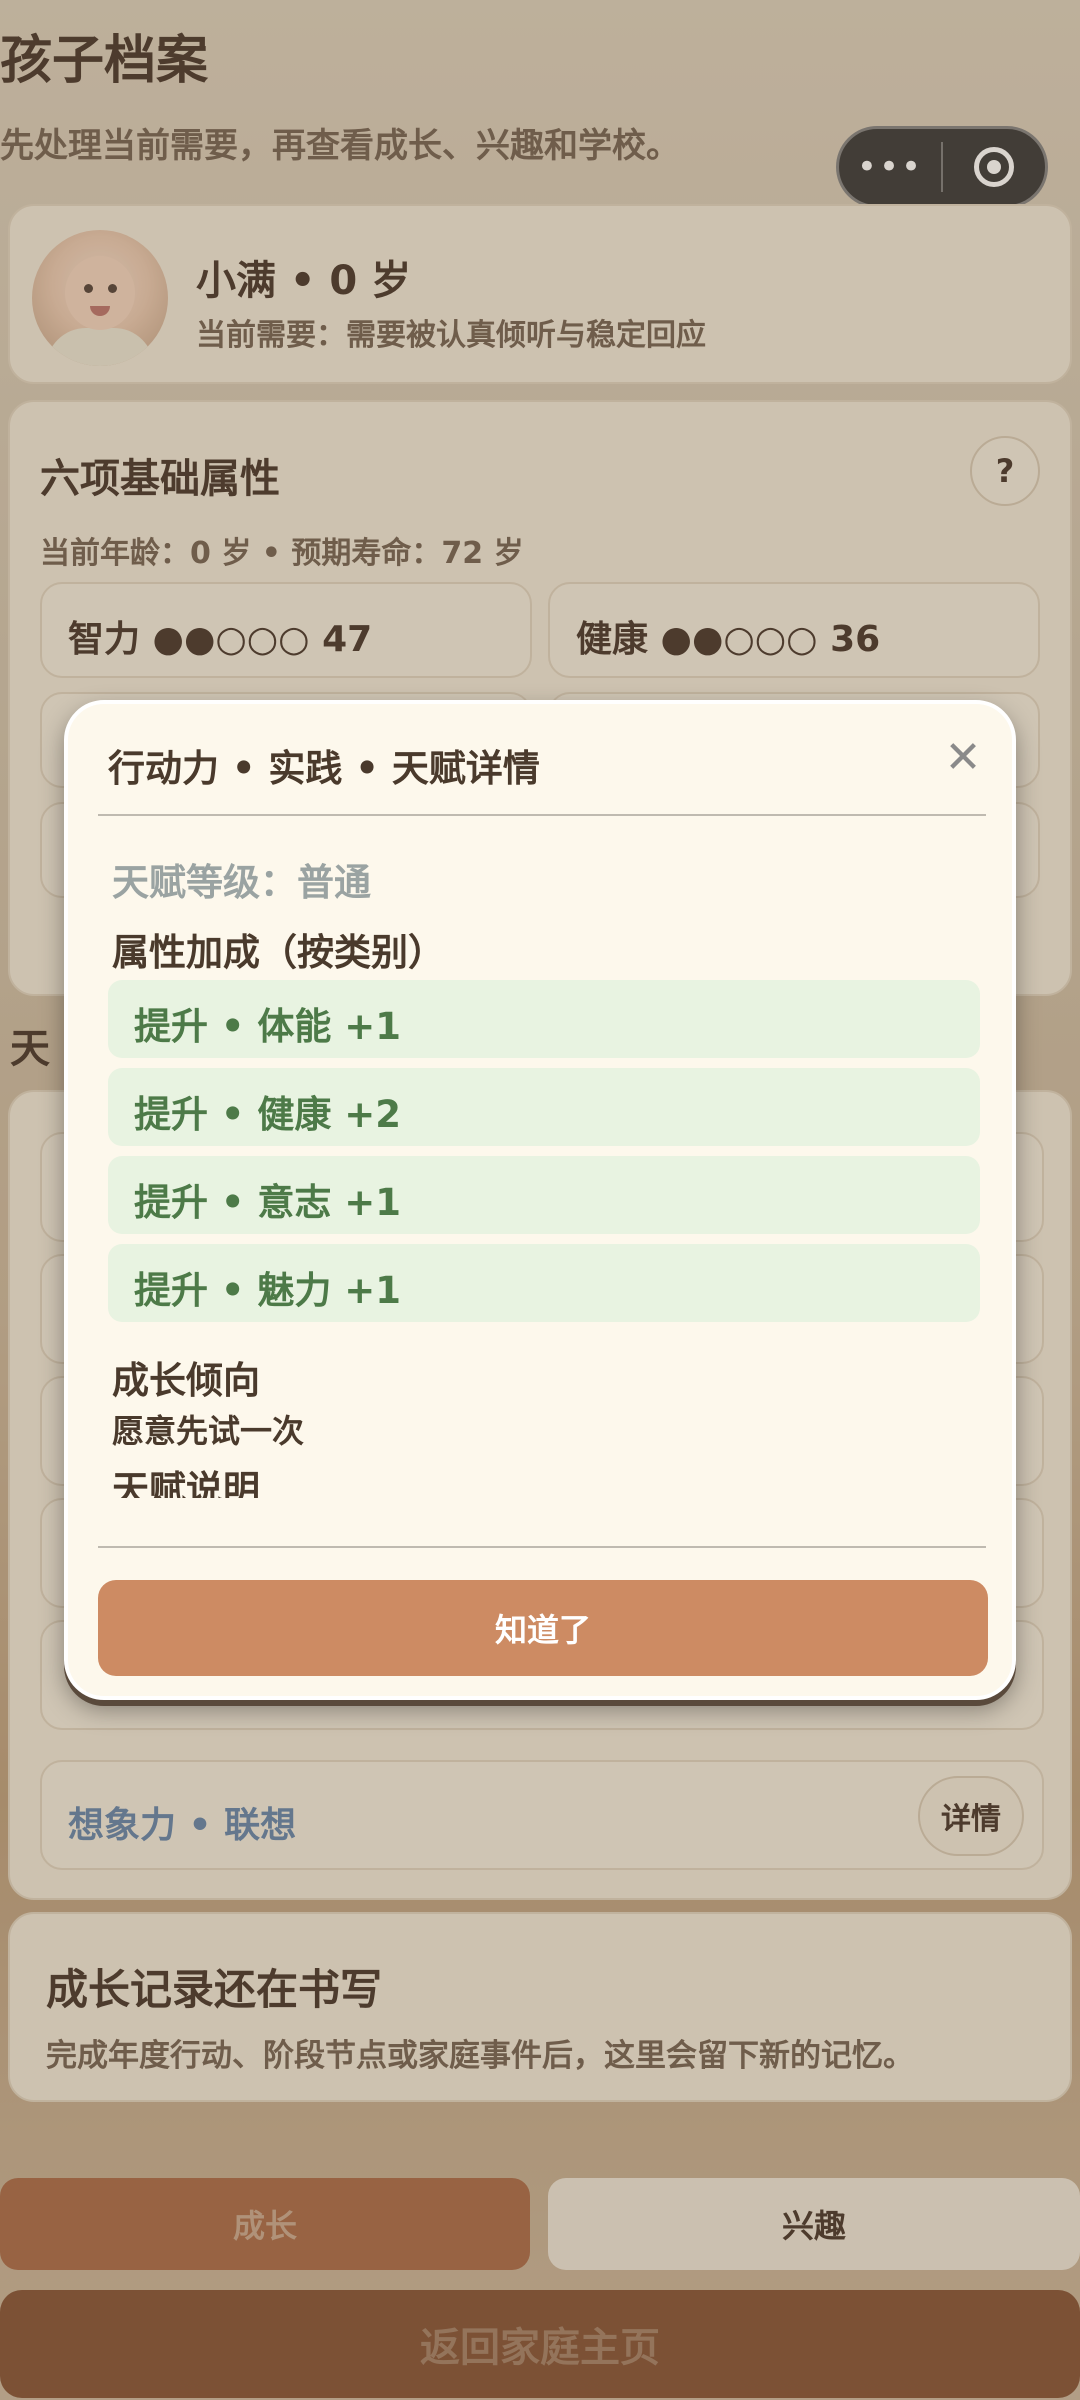 The image size is (1080, 2400). I want to click on bonus-item: 提升 • 魅力 +1, so click(544, 1283).